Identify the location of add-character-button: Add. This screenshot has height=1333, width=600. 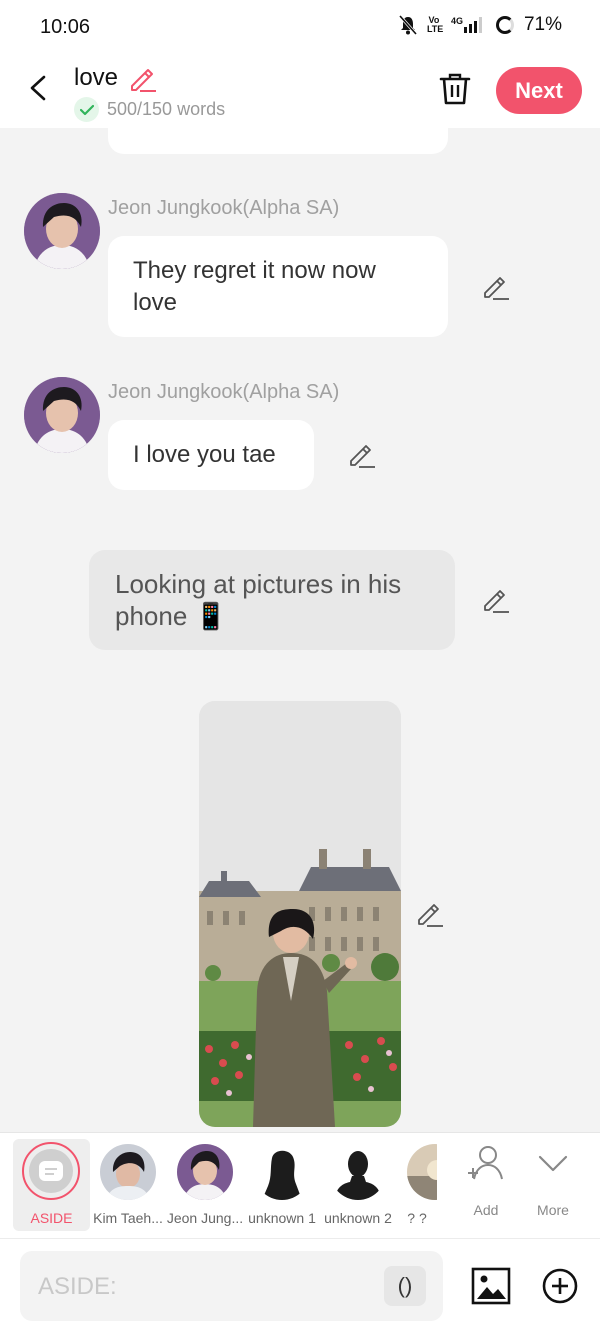
(486, 1180).